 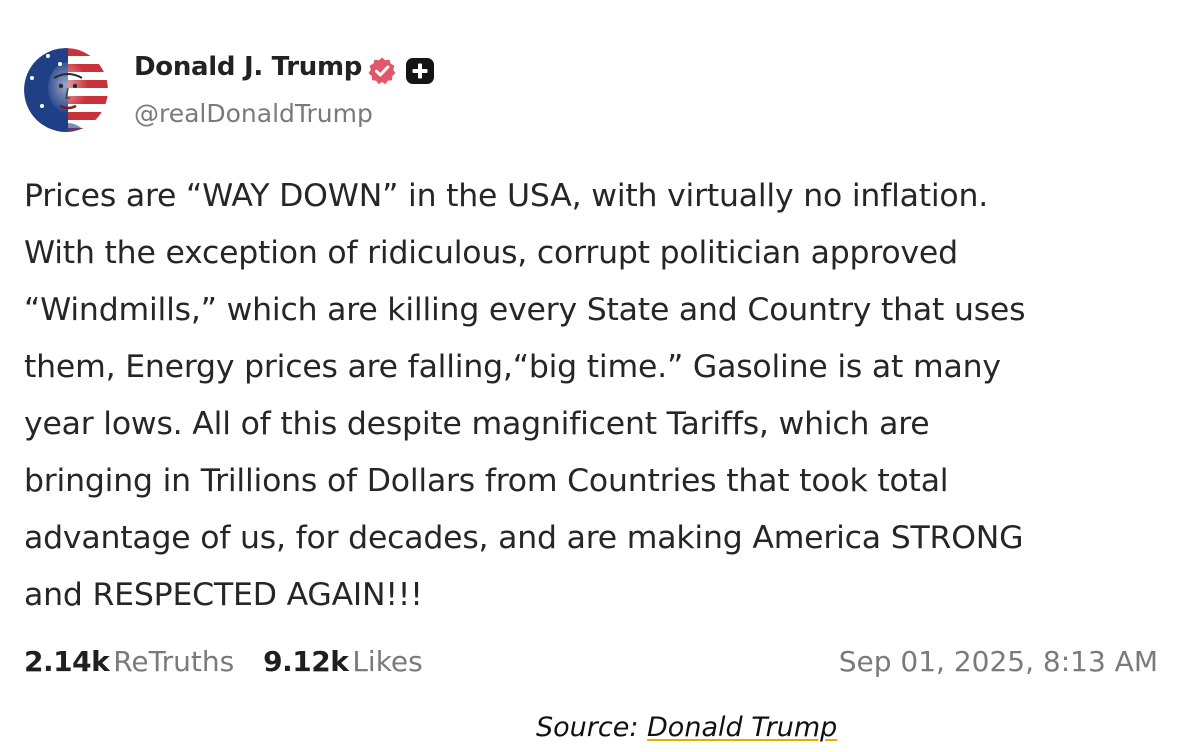 I want to click on flag-portrait-avatar-icon, so click(x=66, y=90).